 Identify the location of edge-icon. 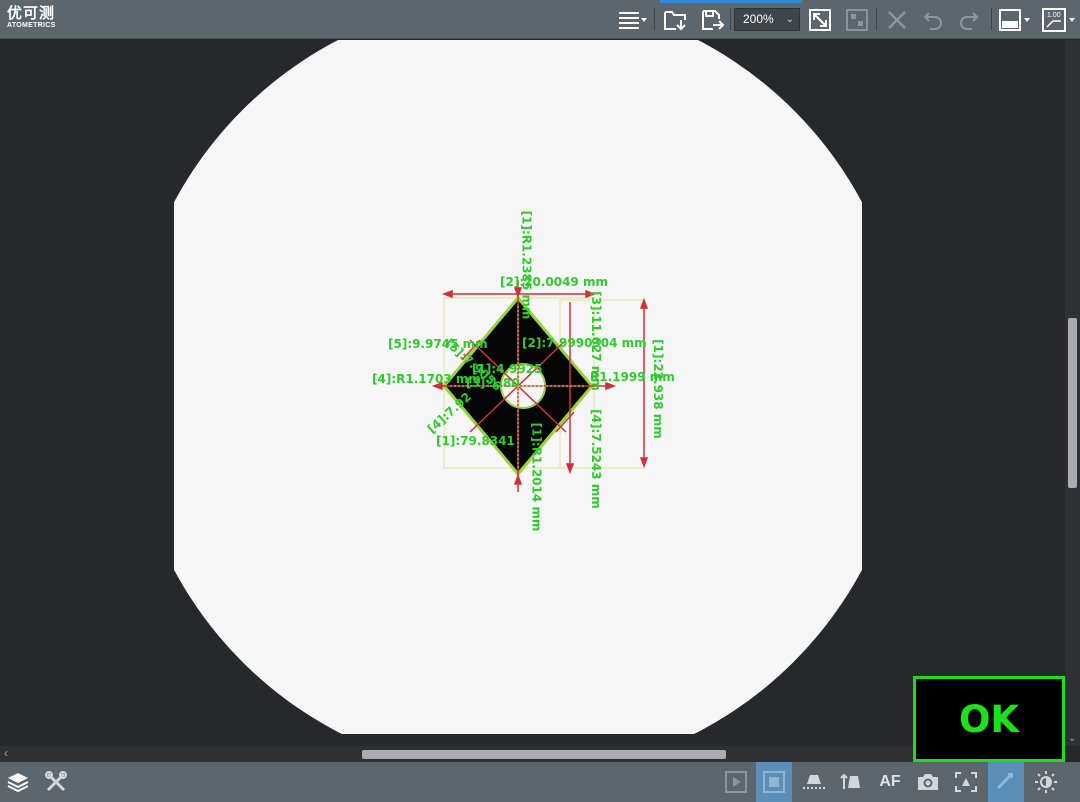
(1005, 781).